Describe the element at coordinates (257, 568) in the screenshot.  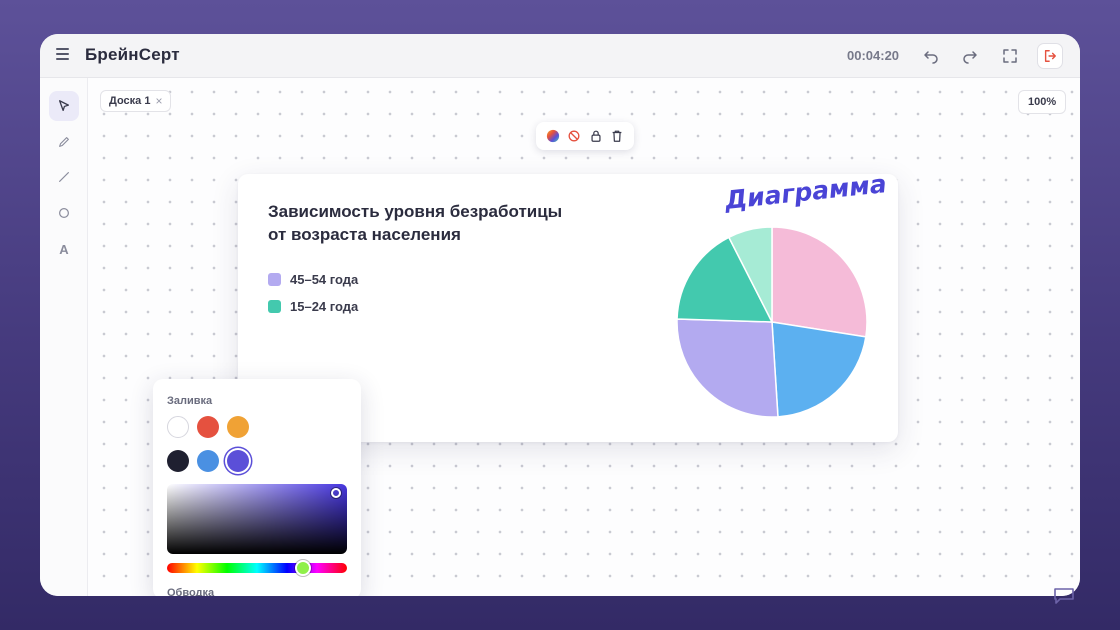
I see `hue-slider` at that location.